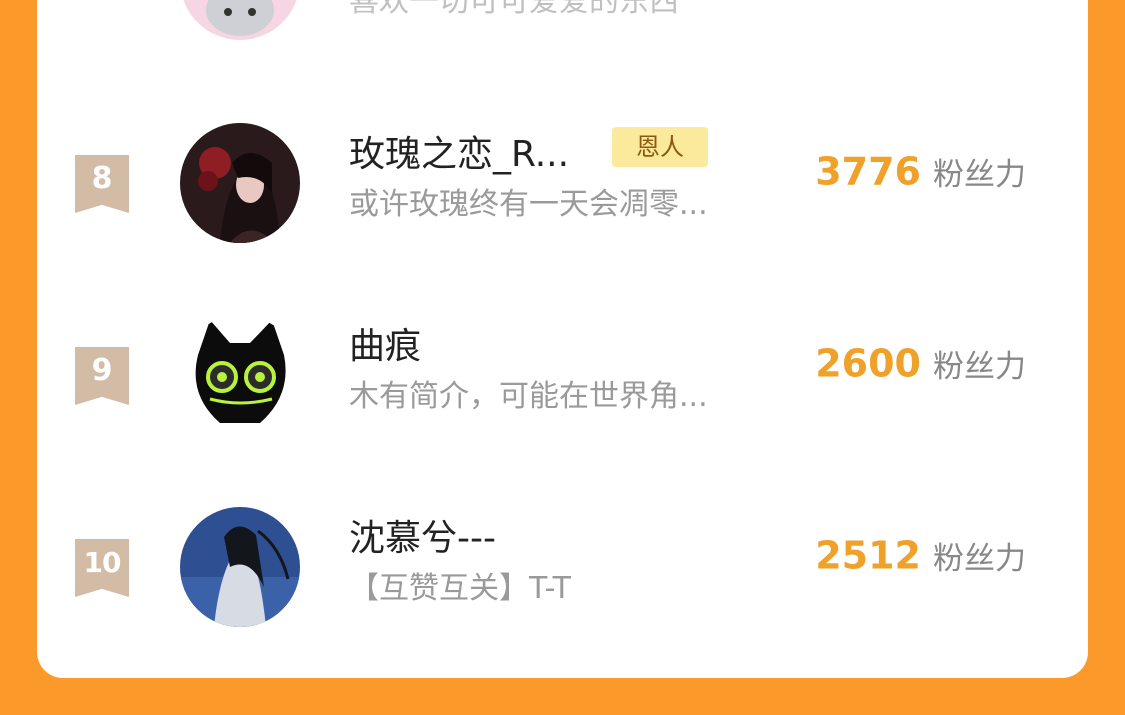 The image size is (1125, 715). What do you see at coordinates (868, 171) in the screenshot?
I see `fan-power-value: 3776` at bounding box center [868, 171].